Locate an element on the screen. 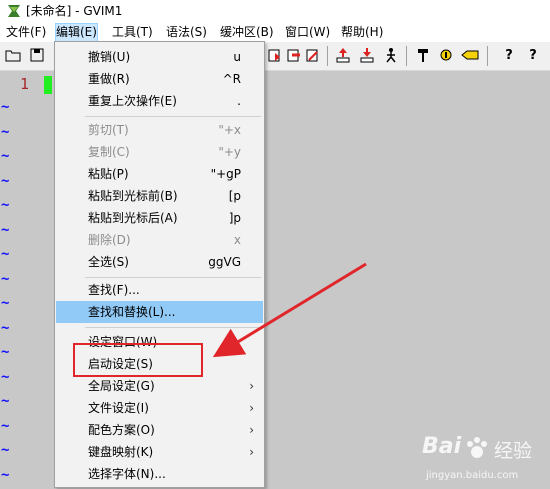 This screenshot has width=550, height=489. baidu-watermark: Bai 经验 jingyan.baidu.com is located at coordinates (477, 457).